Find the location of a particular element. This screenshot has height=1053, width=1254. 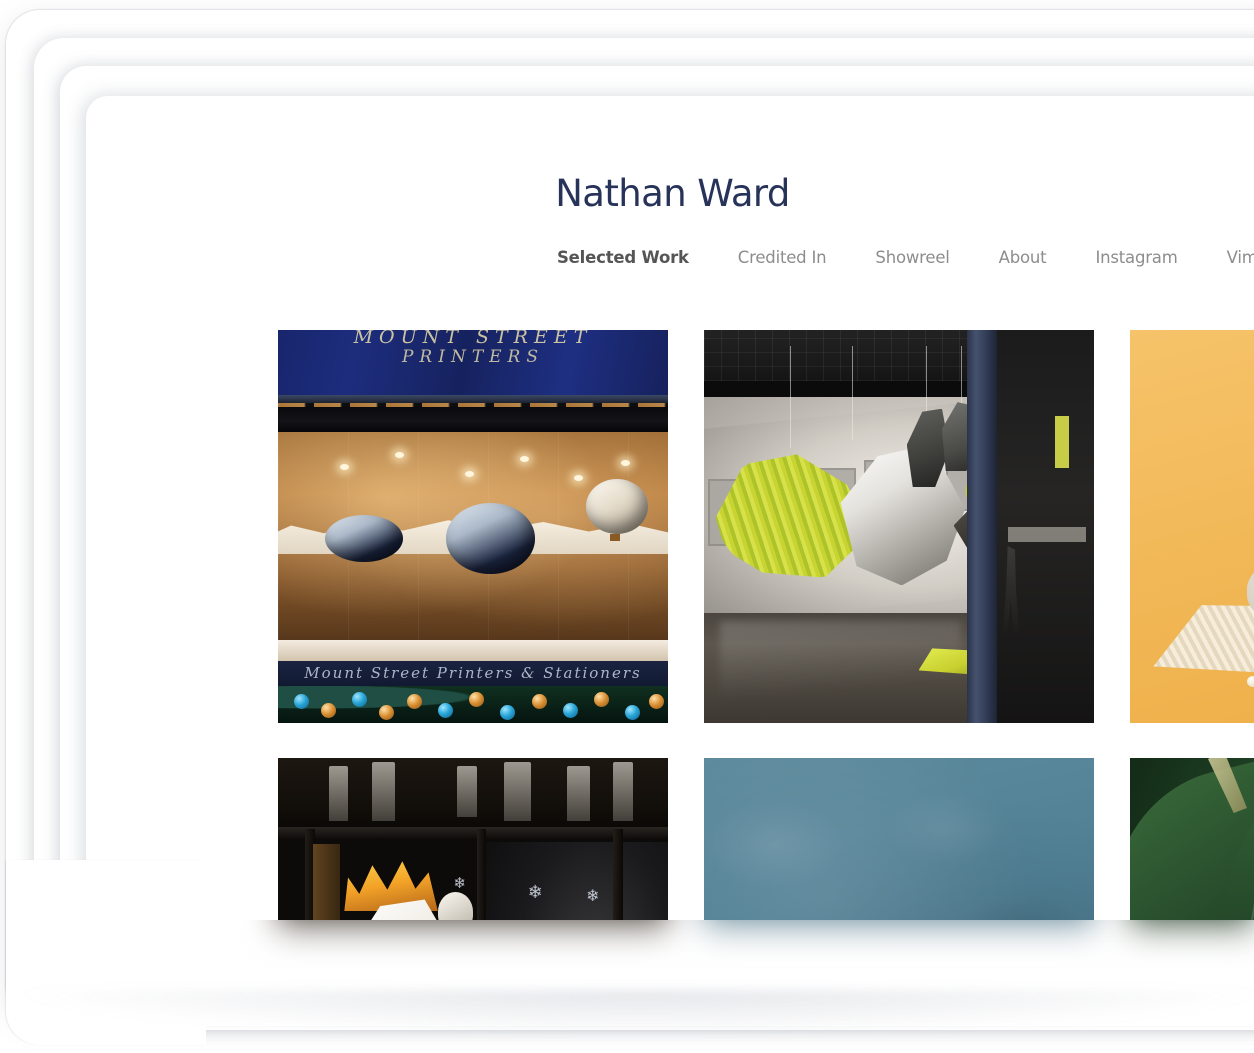

gallery-tile-gallery-installation is located at coordinates (899, 526).